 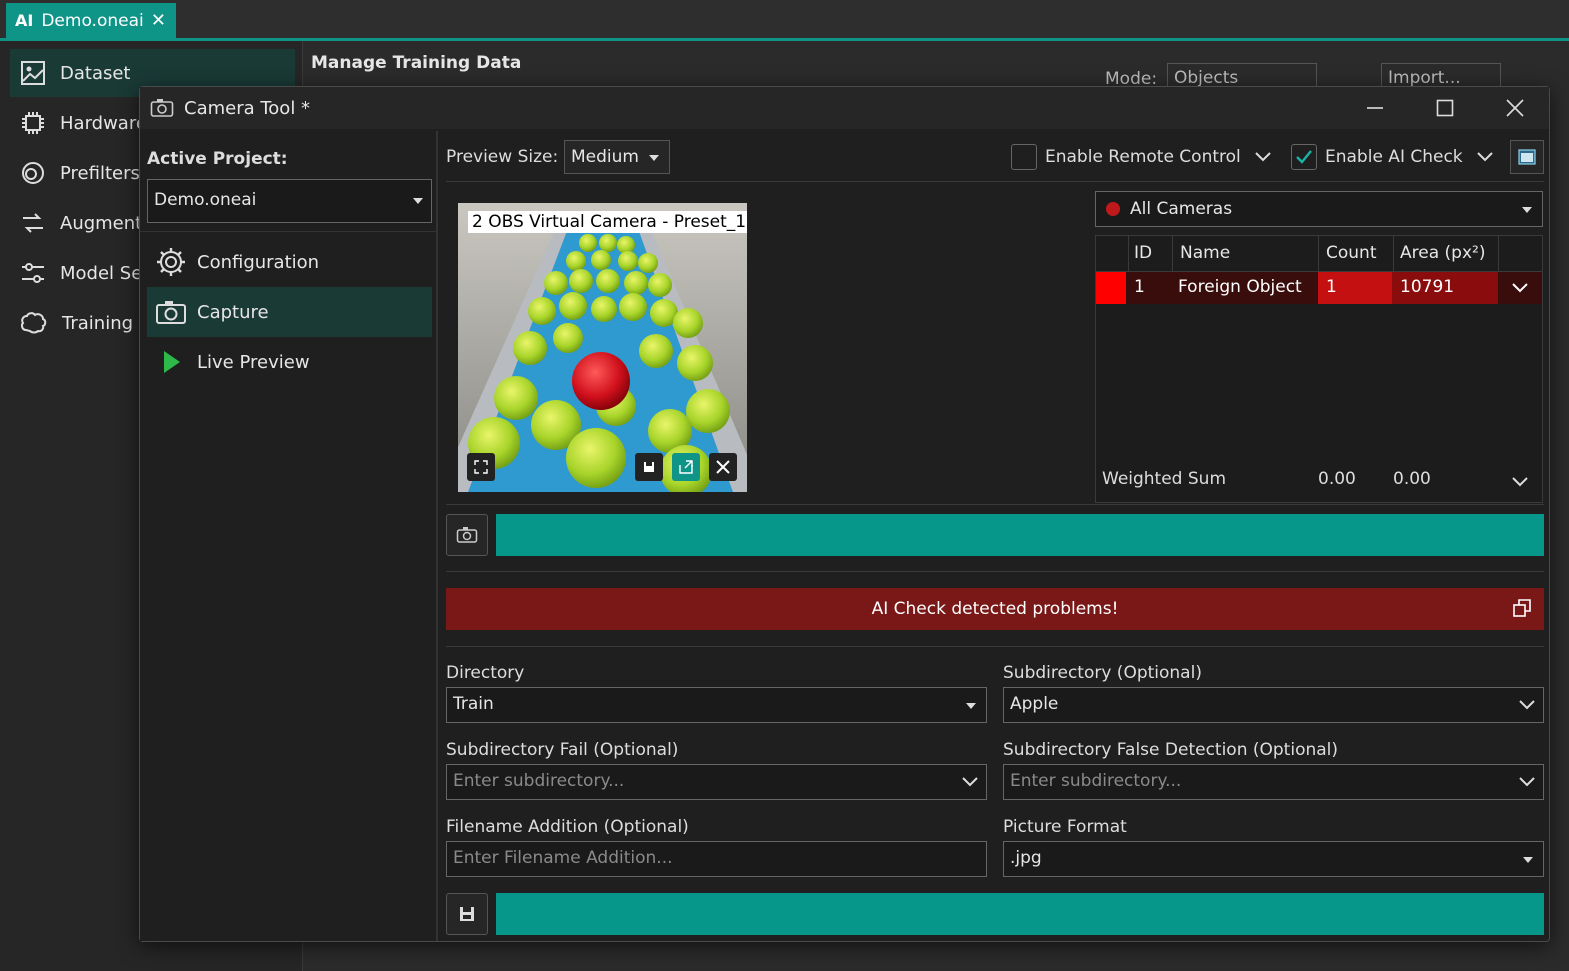 I want to click on col-count: Count, so click(x=1351, y=253).